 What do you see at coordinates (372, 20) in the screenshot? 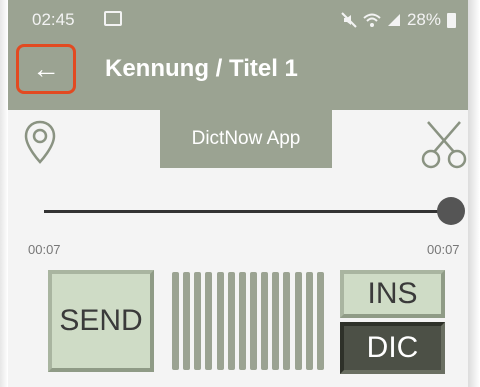
I see `wifi-icon` at bounding box center [372, 20].